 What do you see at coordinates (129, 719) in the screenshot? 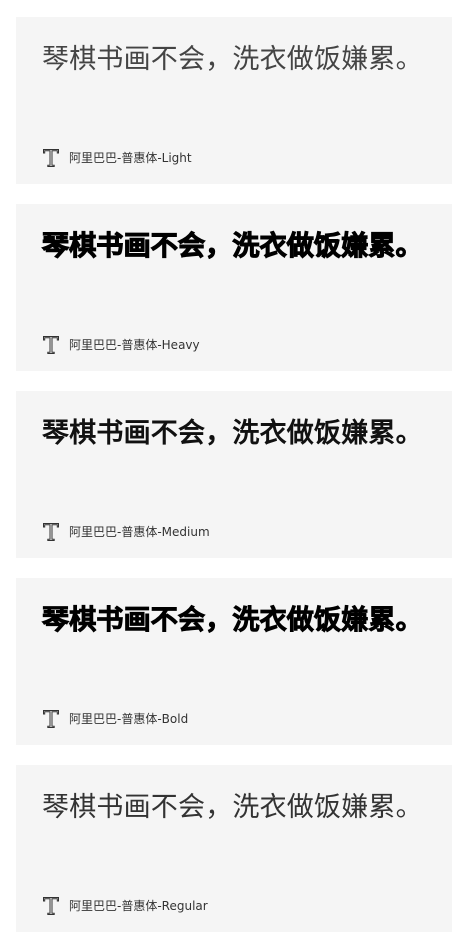
I see `font-name-label: 阿里巴巴-普惠体-Bold` at bounding box center [129, 719].